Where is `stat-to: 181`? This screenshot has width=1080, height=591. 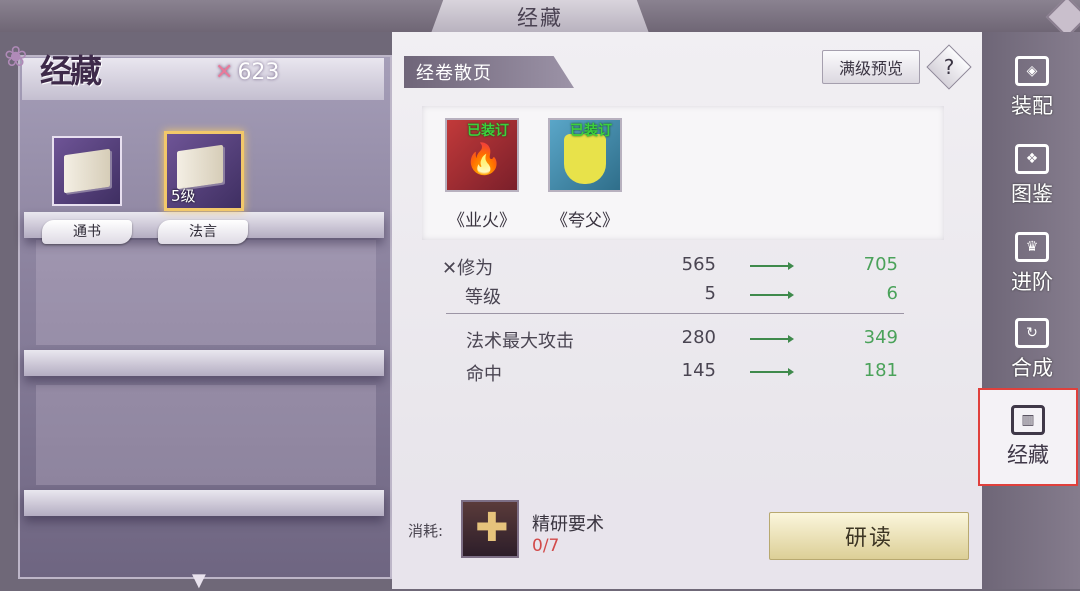
stat-to: 181 is located at coordinates (880, 370).